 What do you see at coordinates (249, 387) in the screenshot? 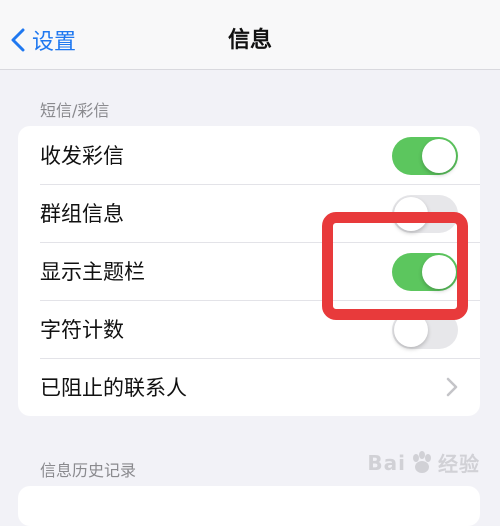
I see `row-blocked-contacts: 已阻止的联系人` at bounding box center [249, 387].